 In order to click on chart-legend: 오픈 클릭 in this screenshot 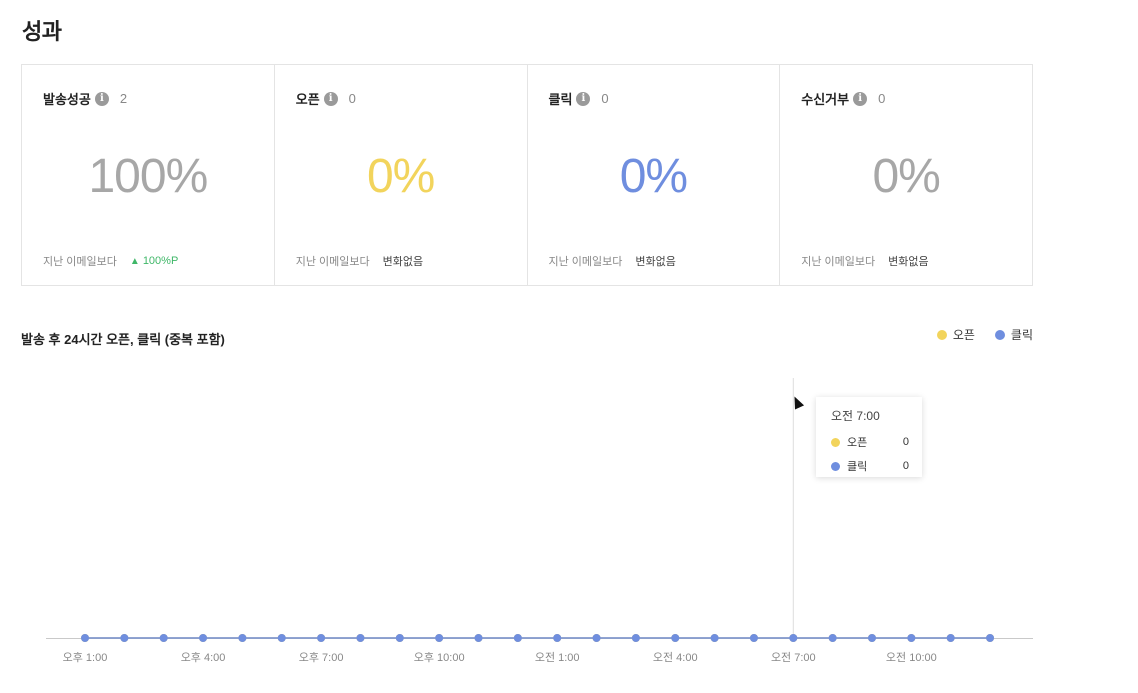, I will do `click(975, 334)`.